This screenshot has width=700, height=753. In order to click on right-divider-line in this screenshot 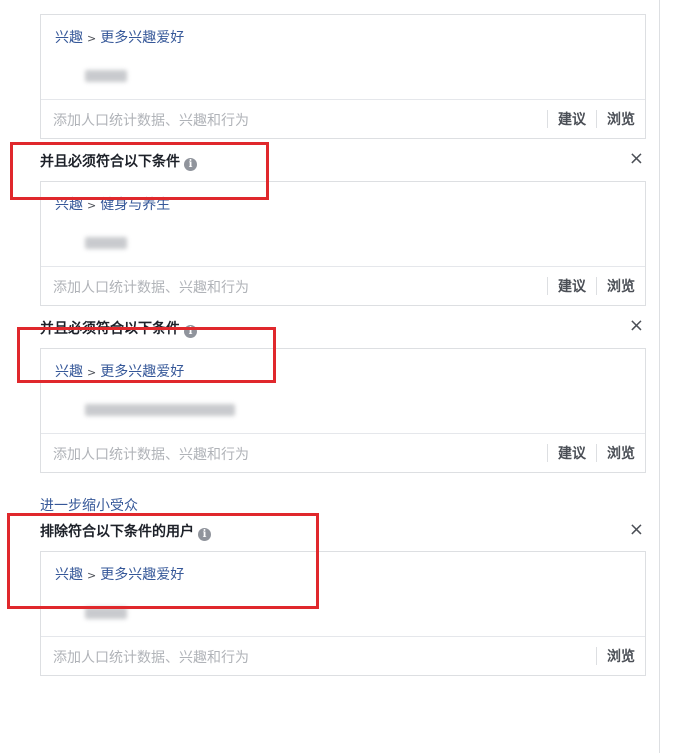, I will do `click(659, 376)`.